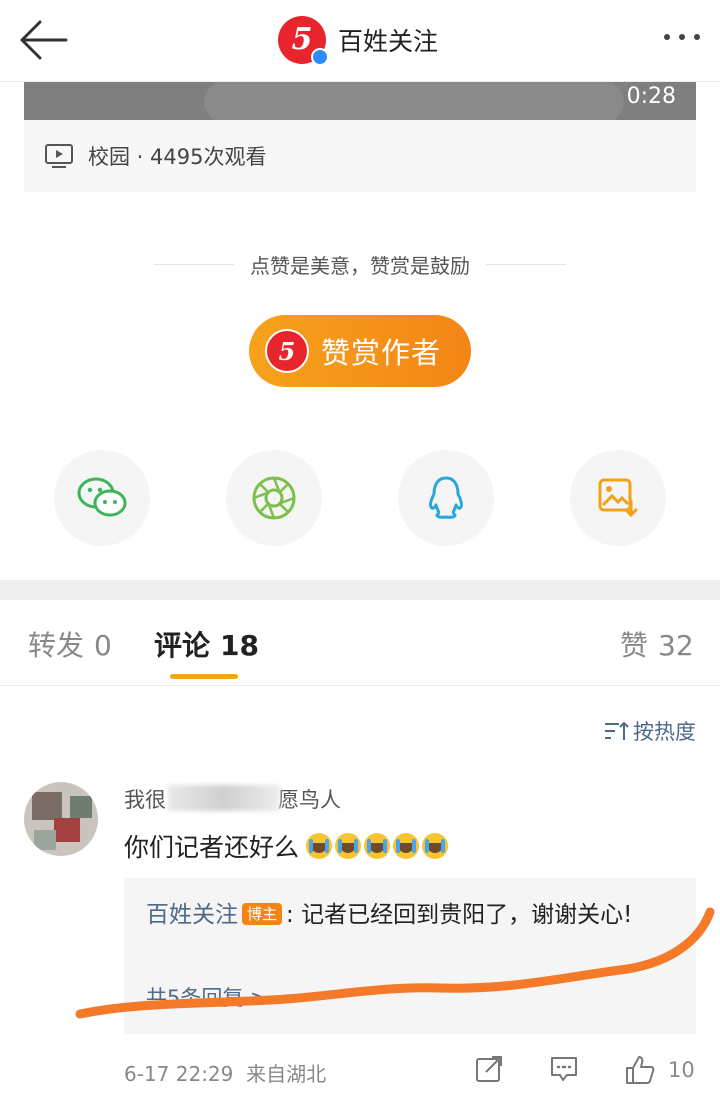 Image resolution: width=720 pixels, height=1097 pixels. I want to click on tab-repost: 转发 0, so click(70, 644).